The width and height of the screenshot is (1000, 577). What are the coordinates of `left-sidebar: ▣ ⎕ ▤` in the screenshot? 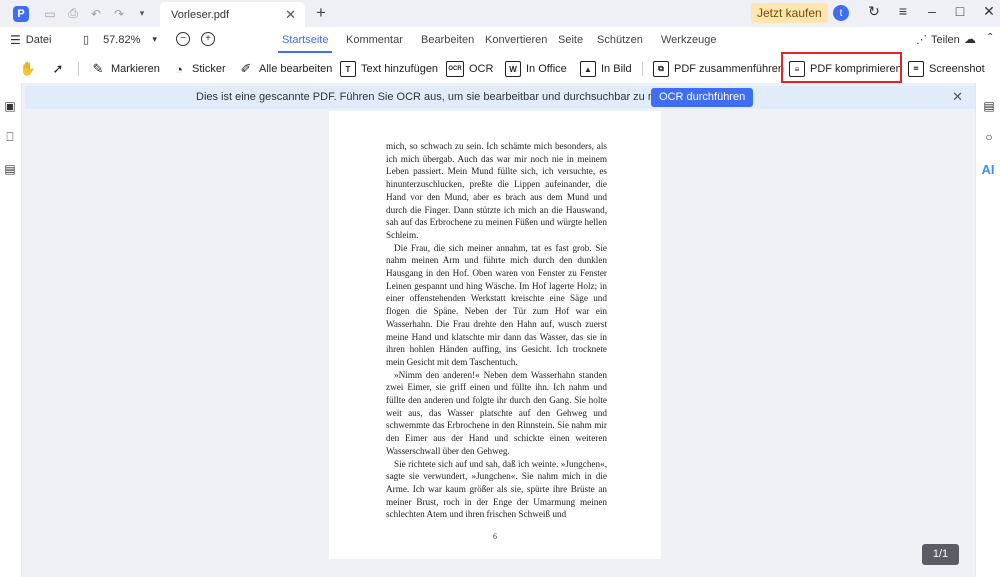 It's located at (11, 330).